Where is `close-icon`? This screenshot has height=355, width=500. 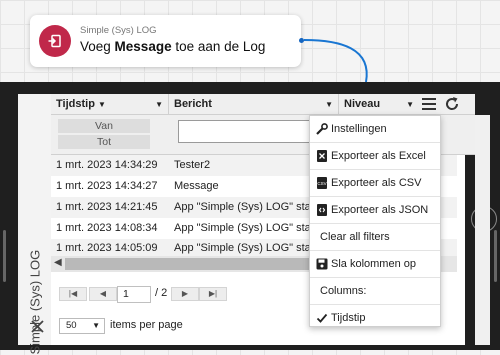
close-icon is located at coordinates (37, 326).